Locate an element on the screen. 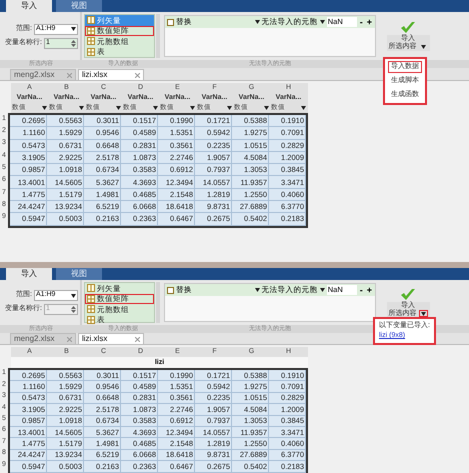 Image resolution: width=469 pixels, height=473 pixels. dropdown-arrow is located at coordinates (423, 47).